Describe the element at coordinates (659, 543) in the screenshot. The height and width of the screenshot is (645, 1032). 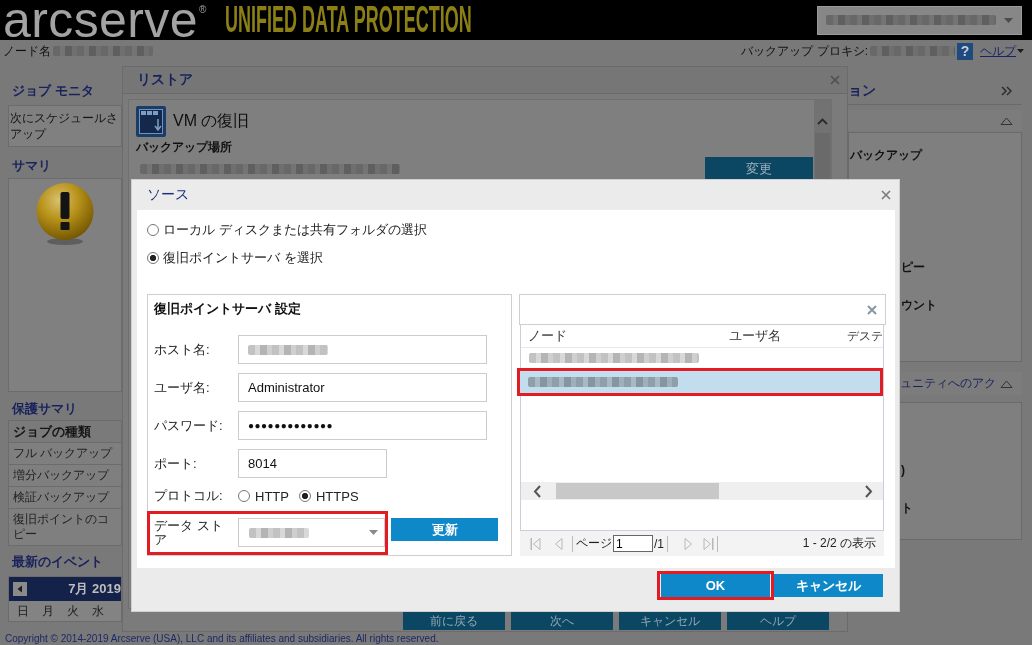
I see `page-count: /1` at that location.